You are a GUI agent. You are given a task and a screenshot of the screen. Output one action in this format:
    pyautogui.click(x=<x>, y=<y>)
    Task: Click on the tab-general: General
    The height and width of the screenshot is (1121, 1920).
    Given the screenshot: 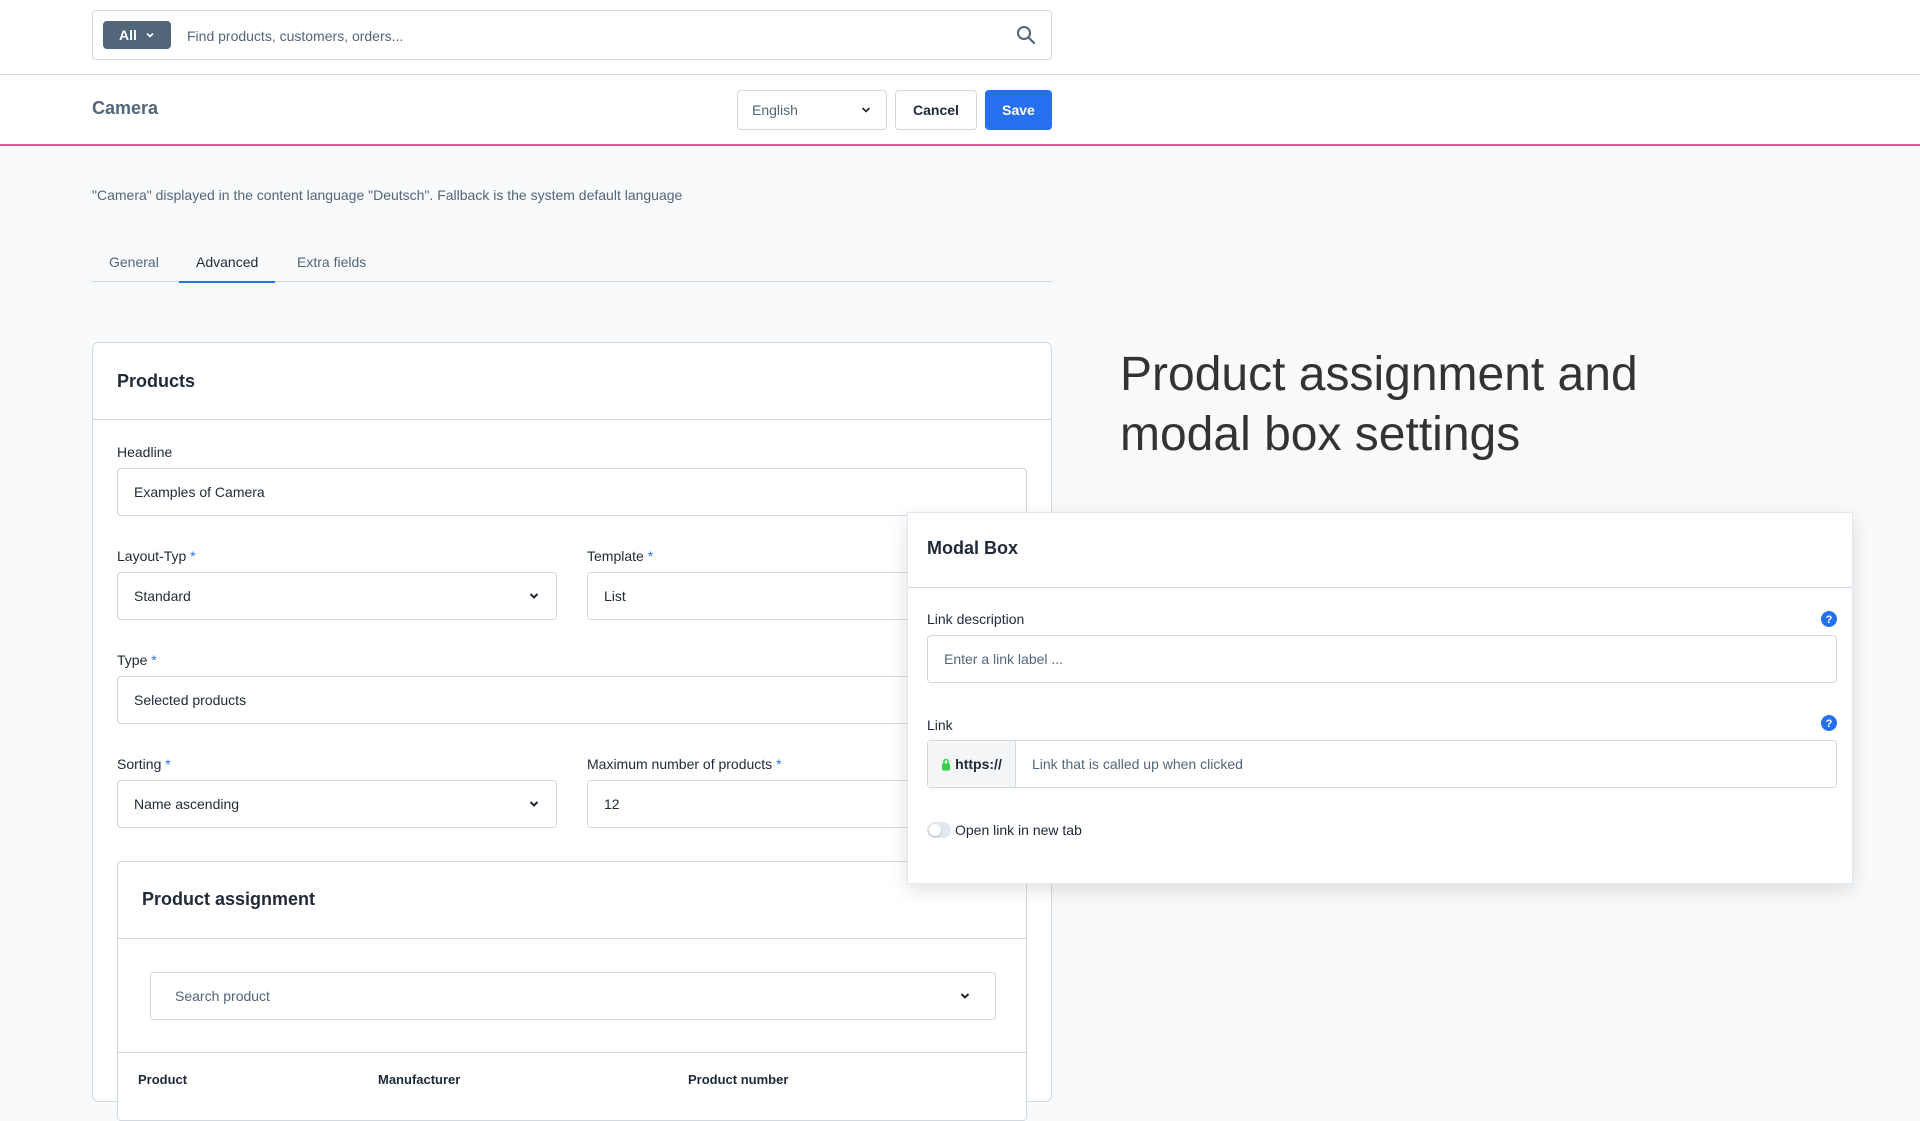 What is the action you would take?
    pyautogui.click(x=134, y=267)
    